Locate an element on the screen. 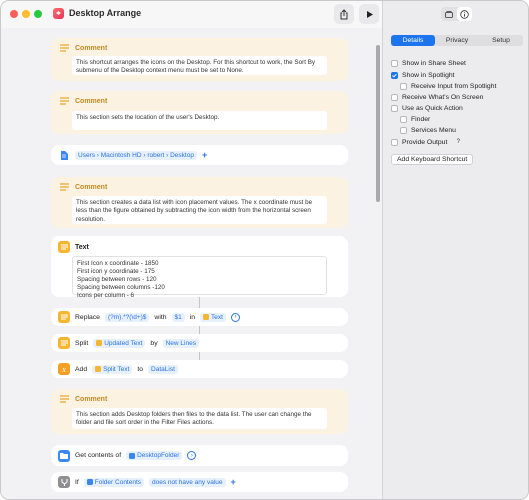 This screenshot has height=500, width=529. folder-variable-label: DesktopFolder is located at coordinates (158, 455).